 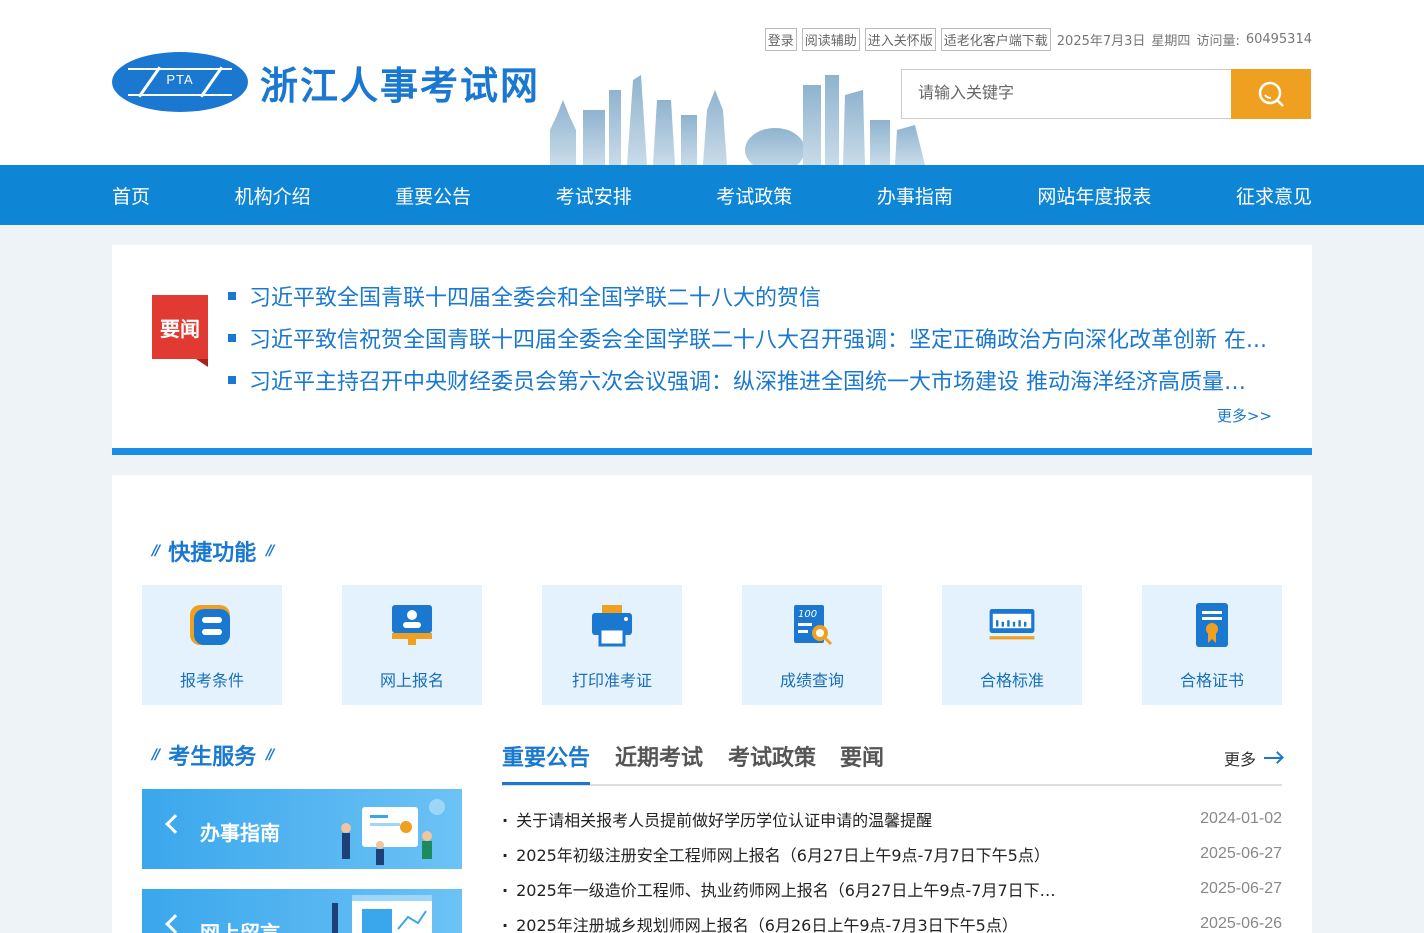 What do you see at coordinates (393, 832) in the screenshot?
I see `guide-illustration` at bounding box center [393, 832].